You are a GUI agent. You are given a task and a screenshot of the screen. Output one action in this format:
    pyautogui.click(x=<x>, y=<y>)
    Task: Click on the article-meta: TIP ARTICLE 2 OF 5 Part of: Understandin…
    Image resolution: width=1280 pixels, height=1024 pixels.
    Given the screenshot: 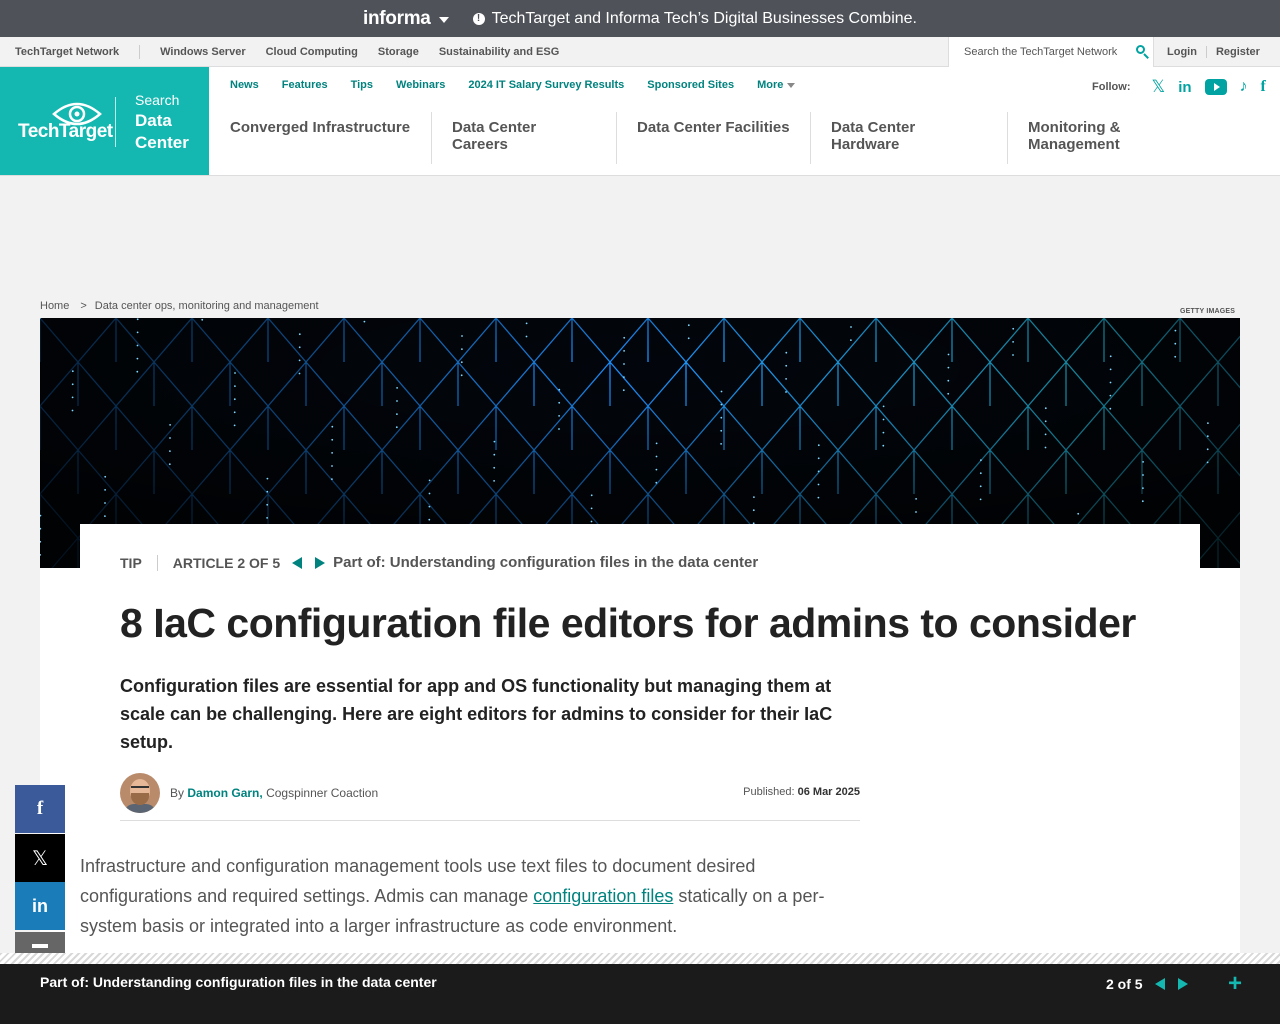 What is the action you would take?
    pyautogui.click(x=439, y=562)
    